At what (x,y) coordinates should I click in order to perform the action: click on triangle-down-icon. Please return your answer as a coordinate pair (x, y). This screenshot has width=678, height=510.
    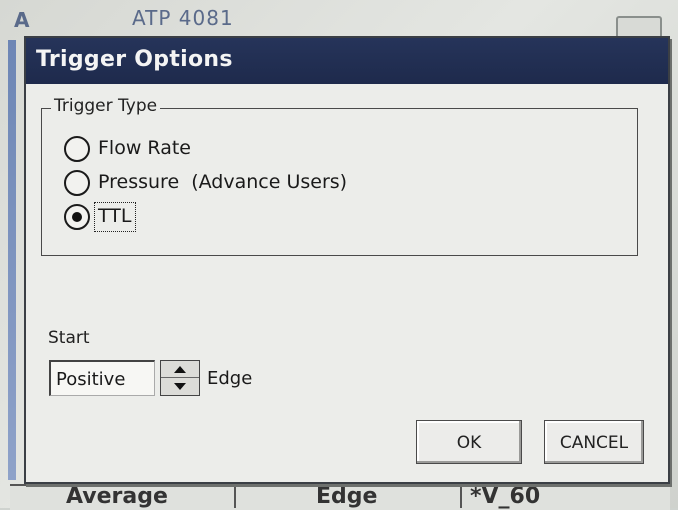
    Looking at the image, I should click on (180, 386).